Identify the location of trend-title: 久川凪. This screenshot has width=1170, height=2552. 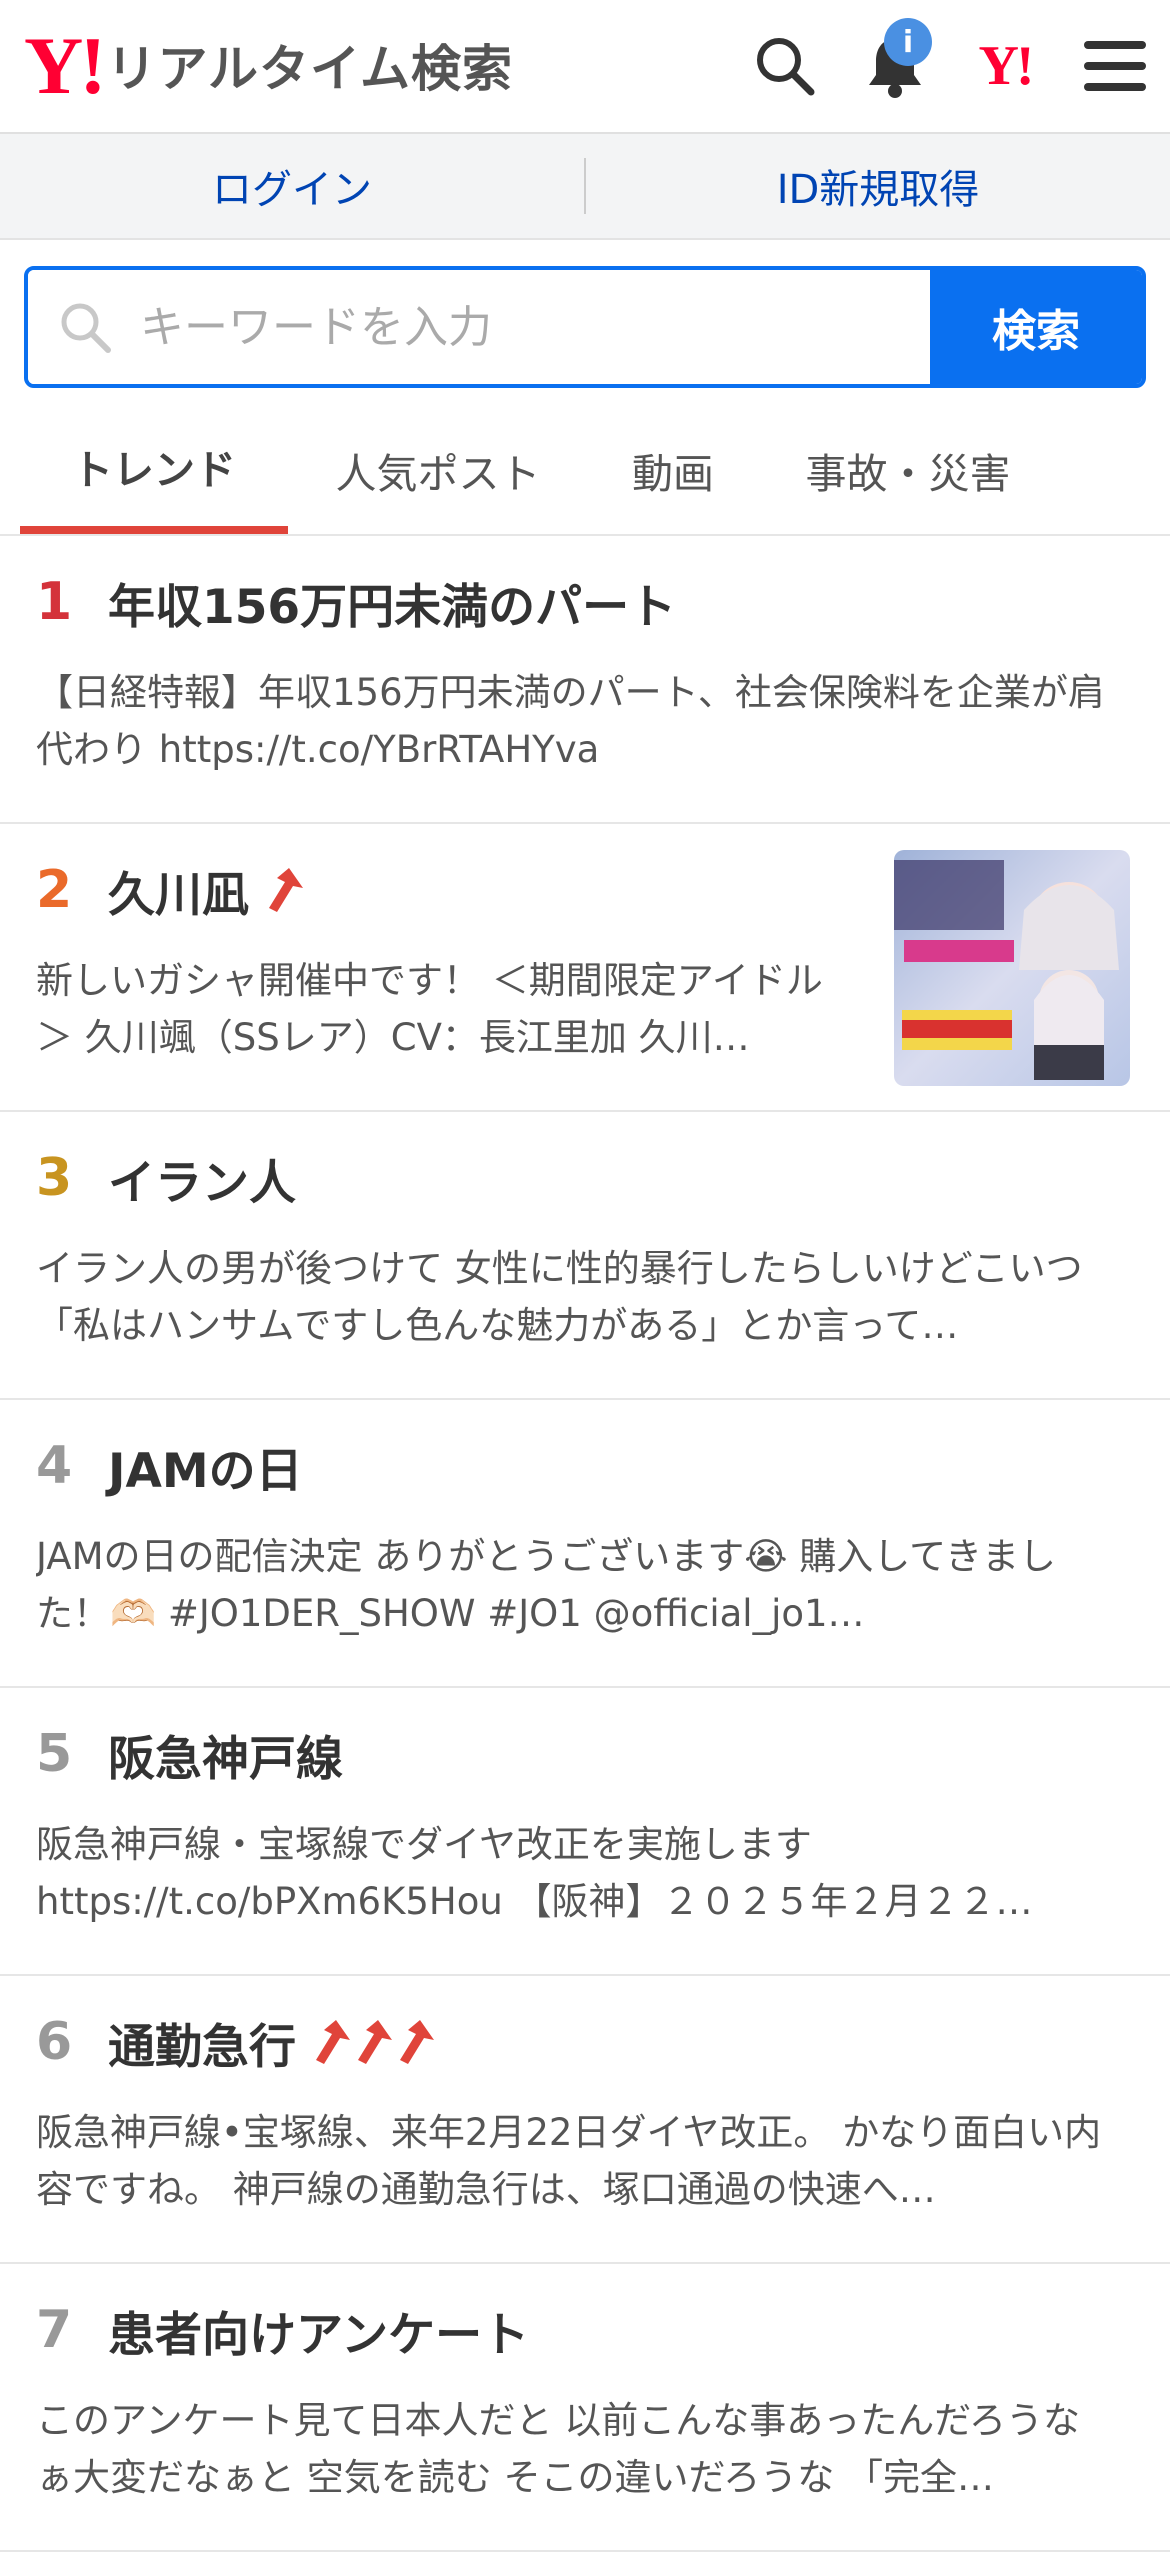
(178, 895).